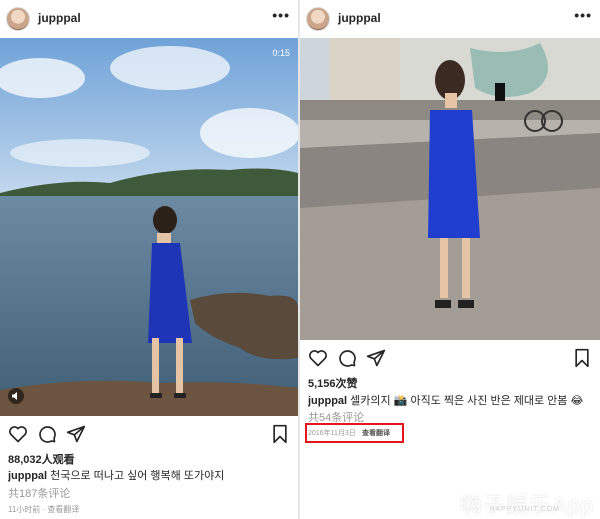 The height and width of the screenshot is (519, 600). Describe the element at coordinates (451, 383) in the screenshot. I see `like-count: 5,156次赞` at that location.